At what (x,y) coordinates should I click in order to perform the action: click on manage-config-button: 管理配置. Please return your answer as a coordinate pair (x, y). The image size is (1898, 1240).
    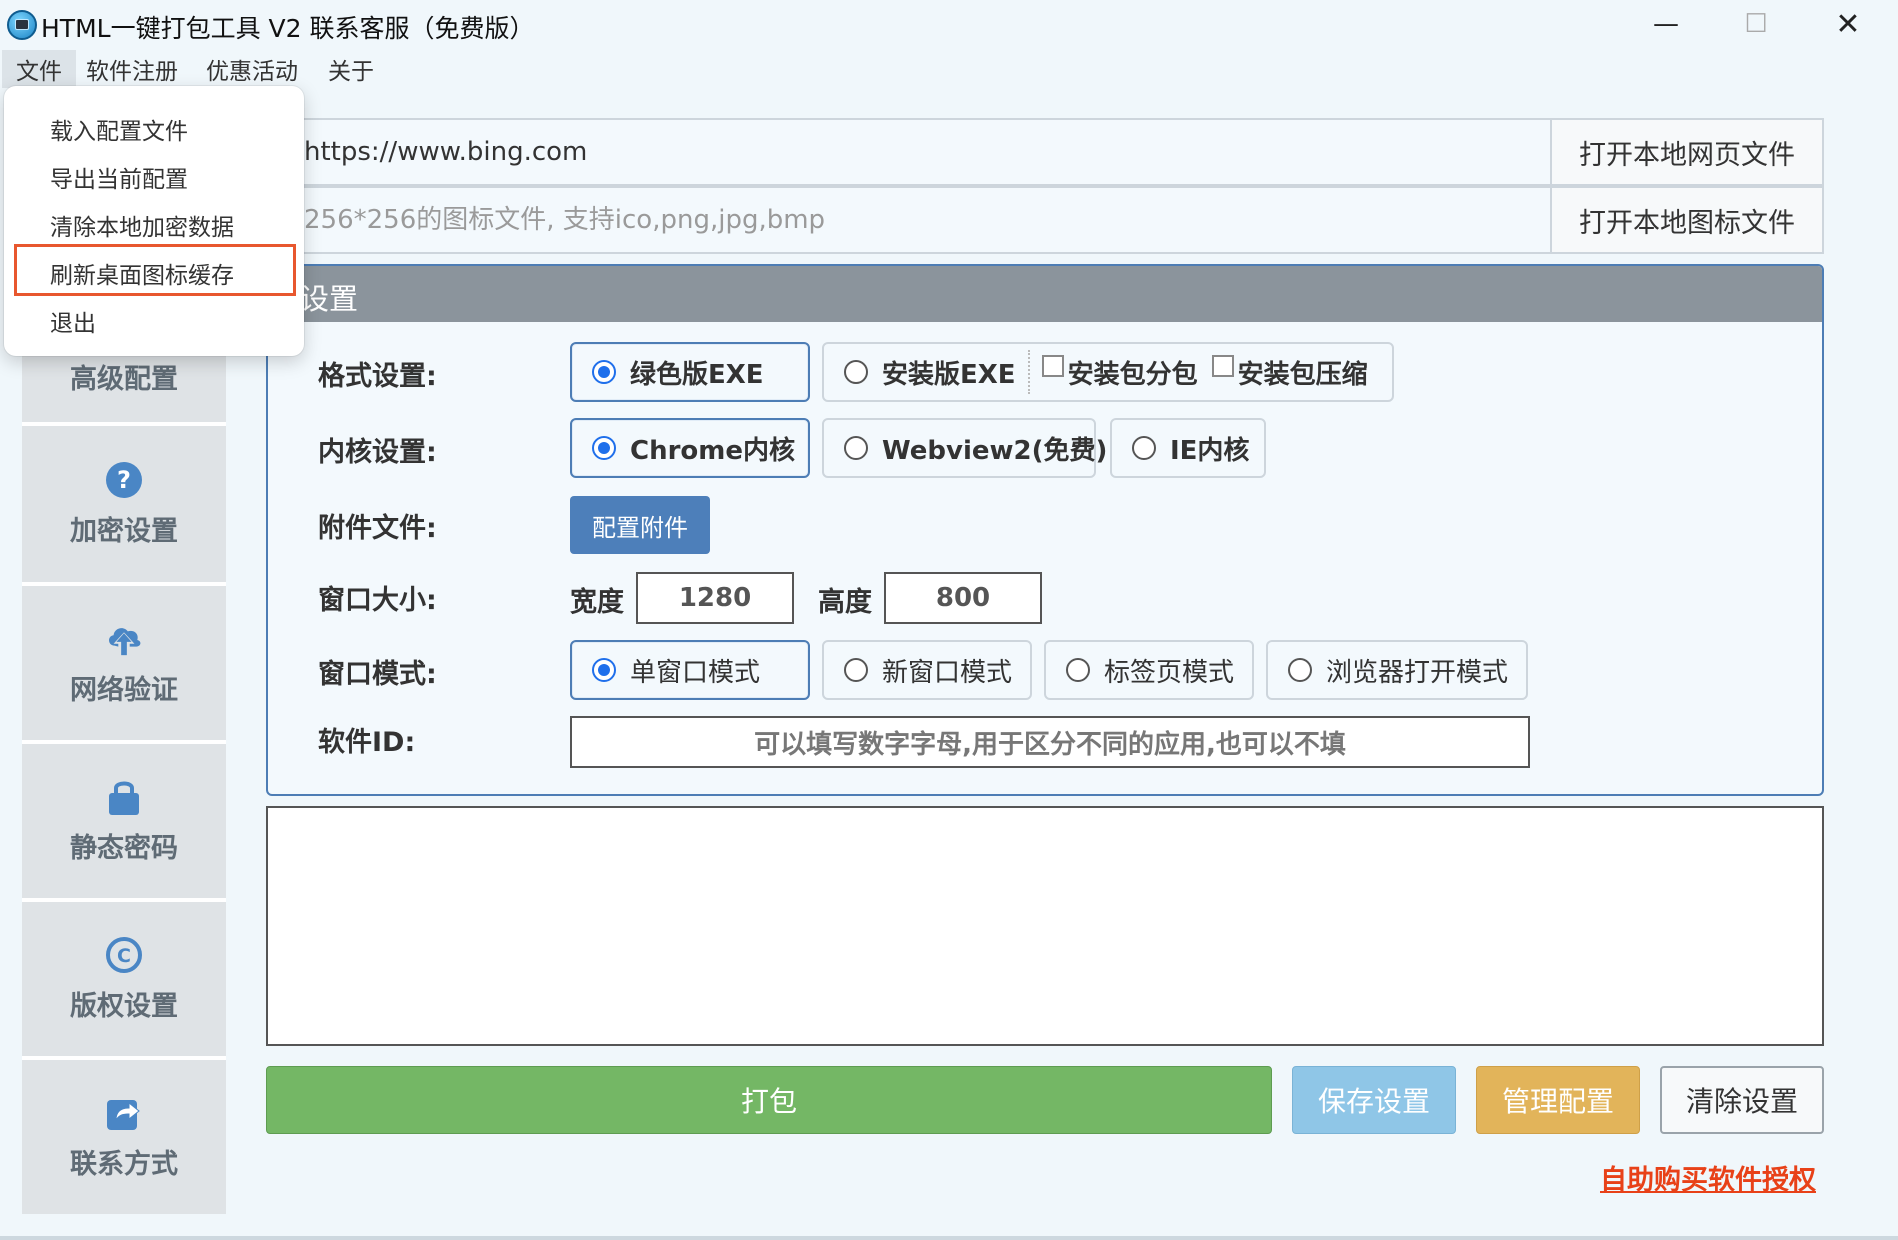
    Looking at the image, I should click on (1558, 1100).